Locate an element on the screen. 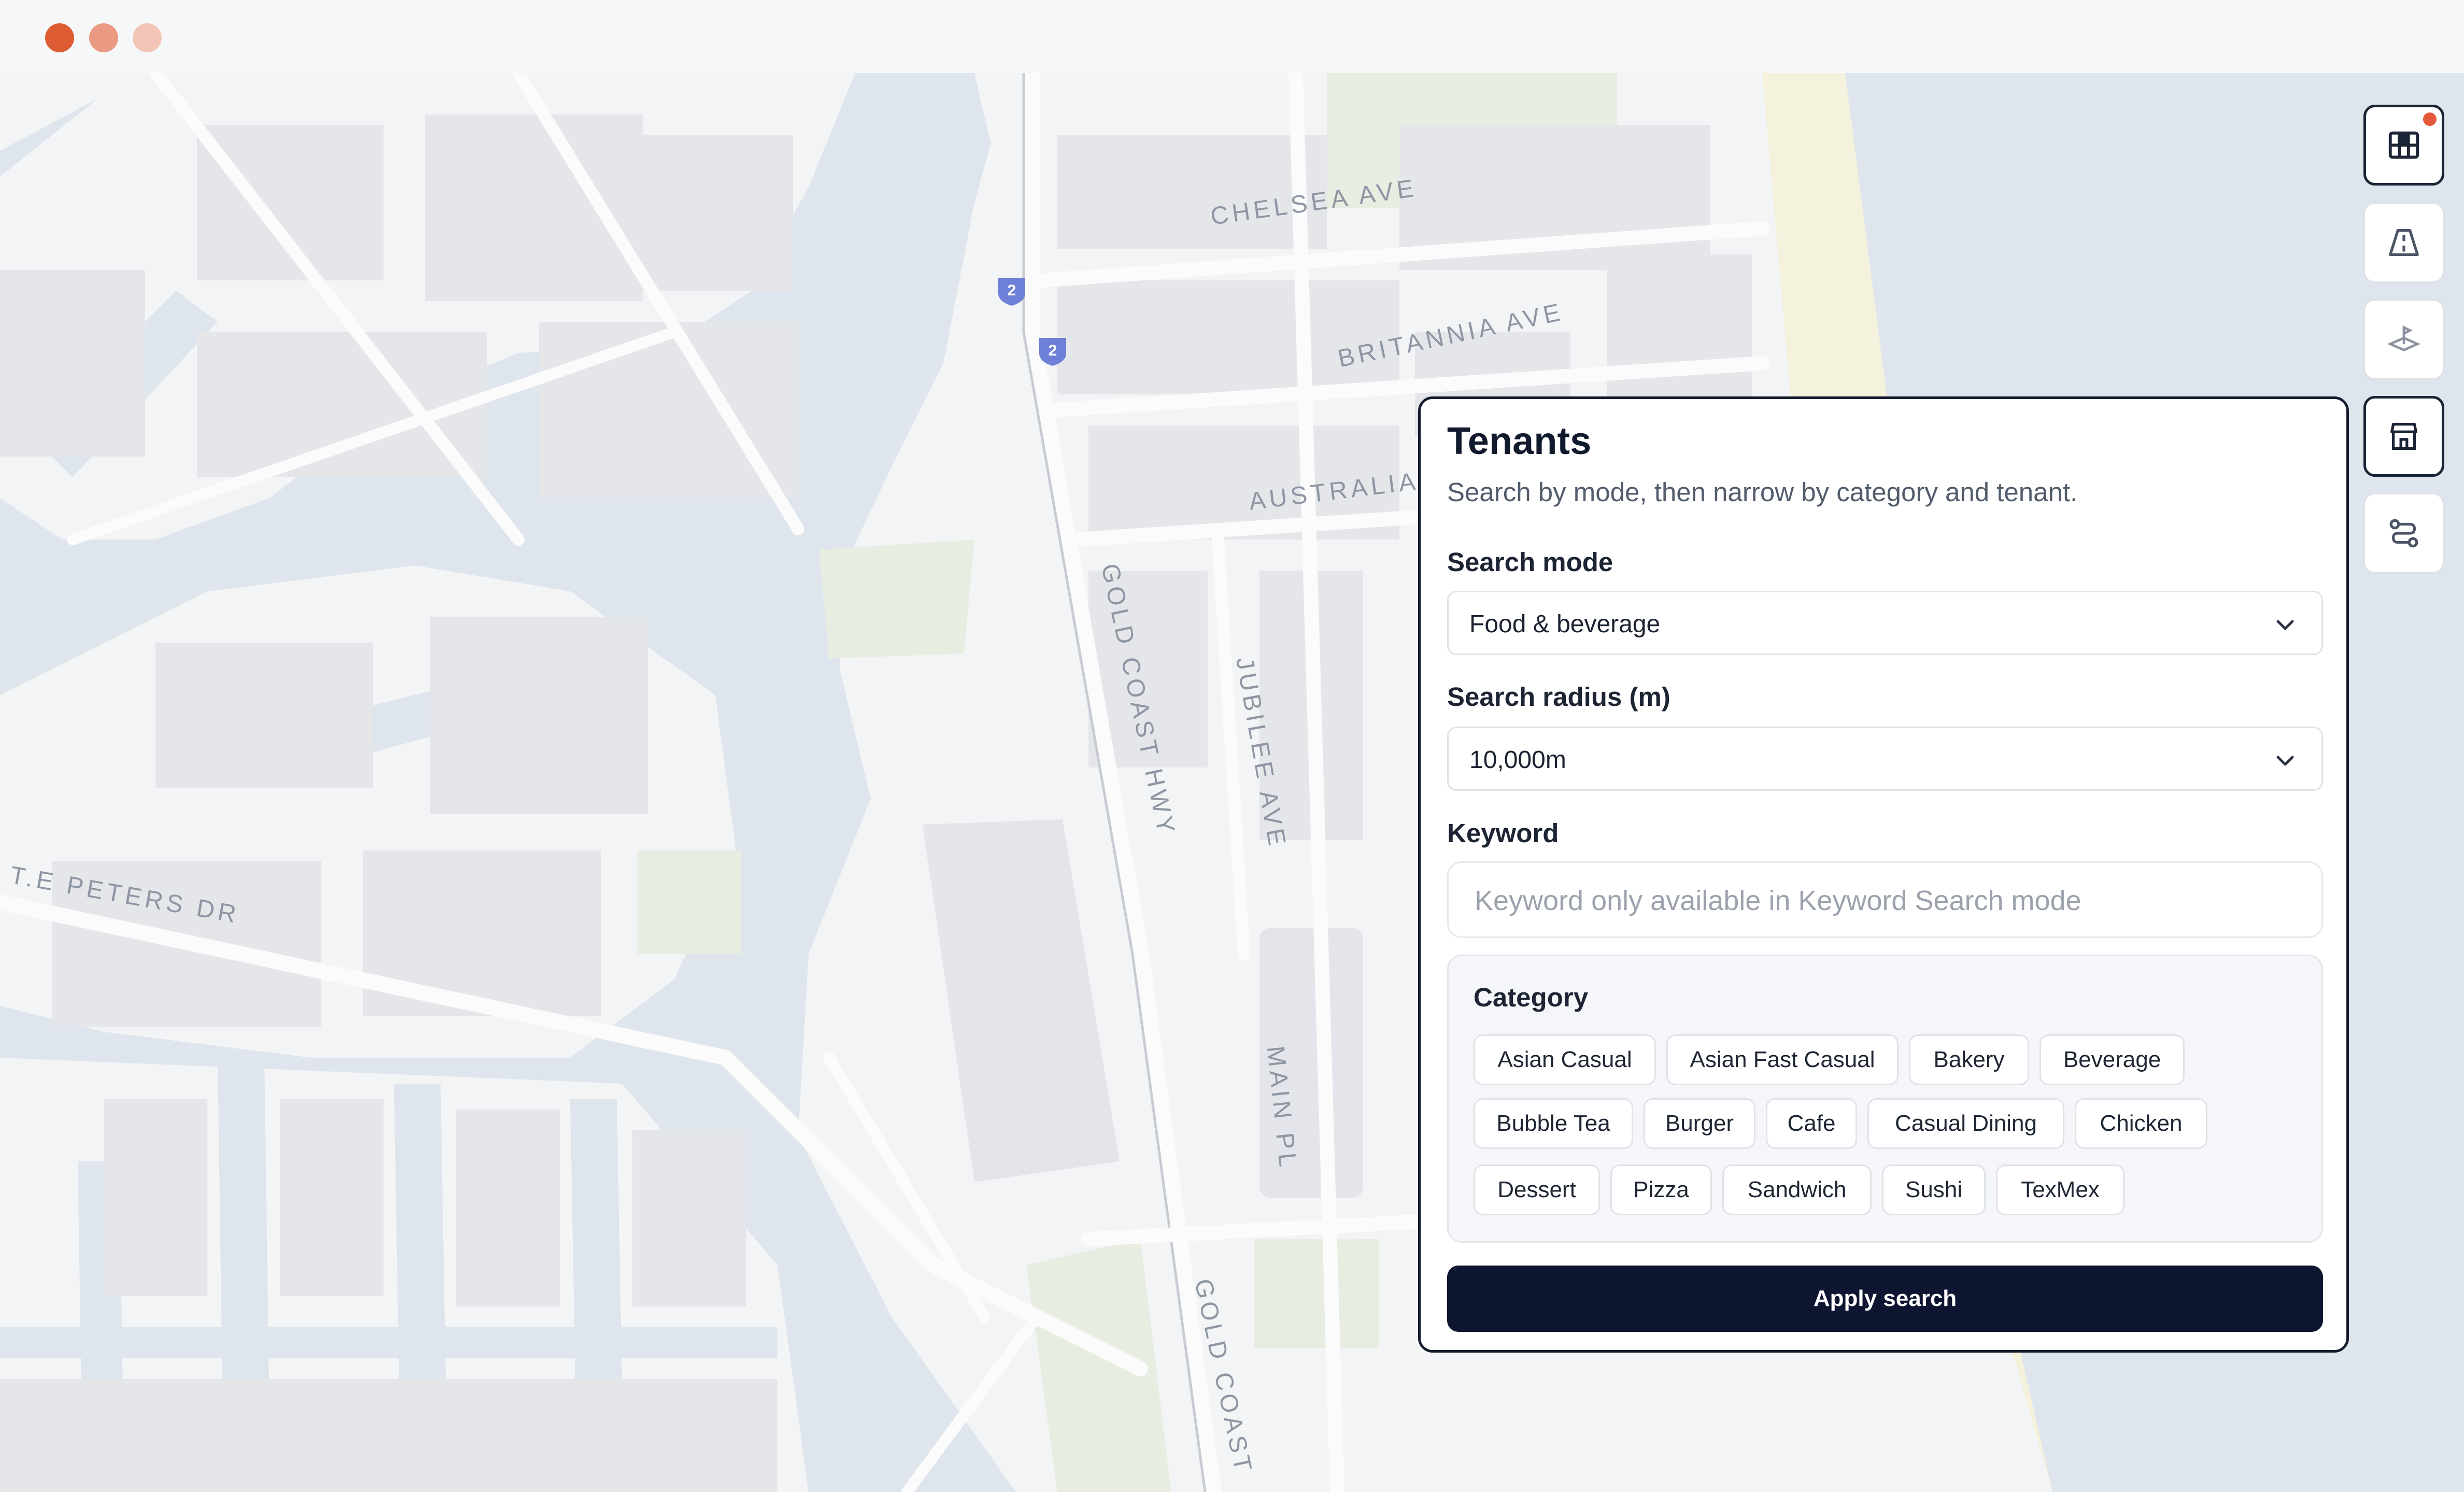  storefront-icon is located at coordinates (2403, 436).